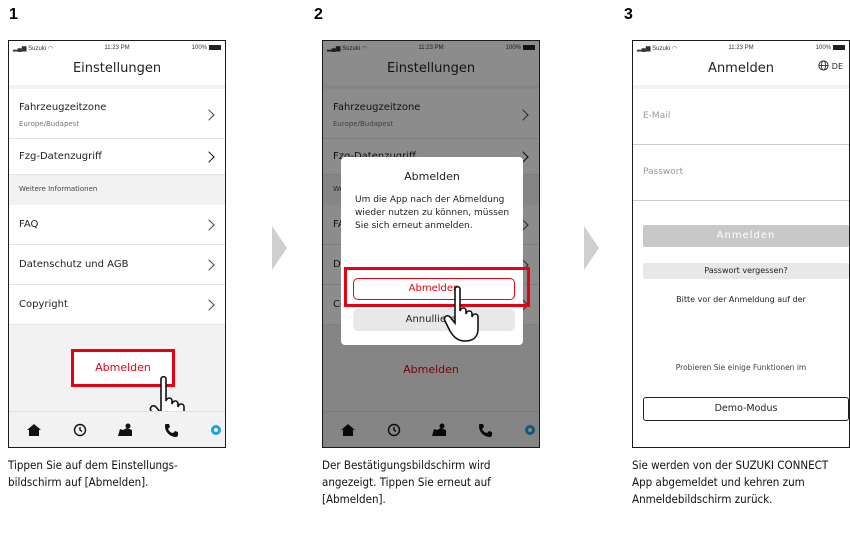 This screenshot has width=850, height=536. I want to click on row-label: FAQ, so click(29, 224).